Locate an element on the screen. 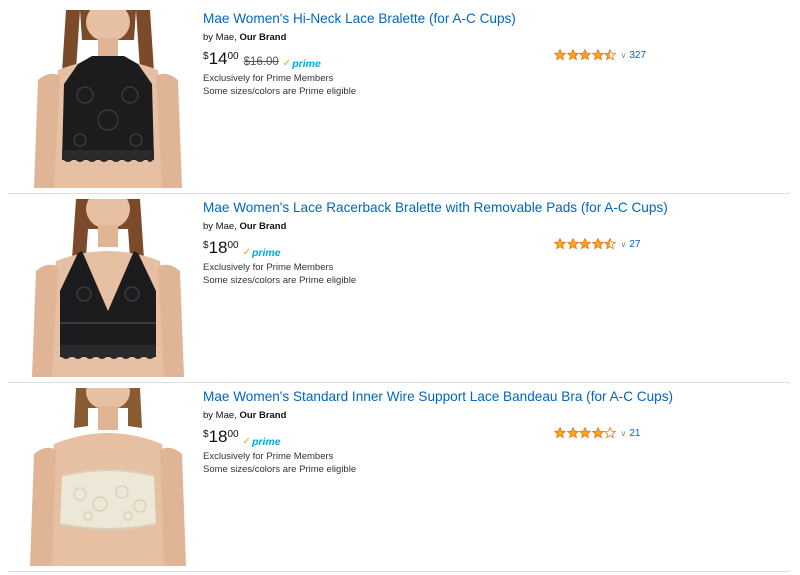  price-row: $14 00 $16.00 ✓ prime is located at coordinates (373, 61).